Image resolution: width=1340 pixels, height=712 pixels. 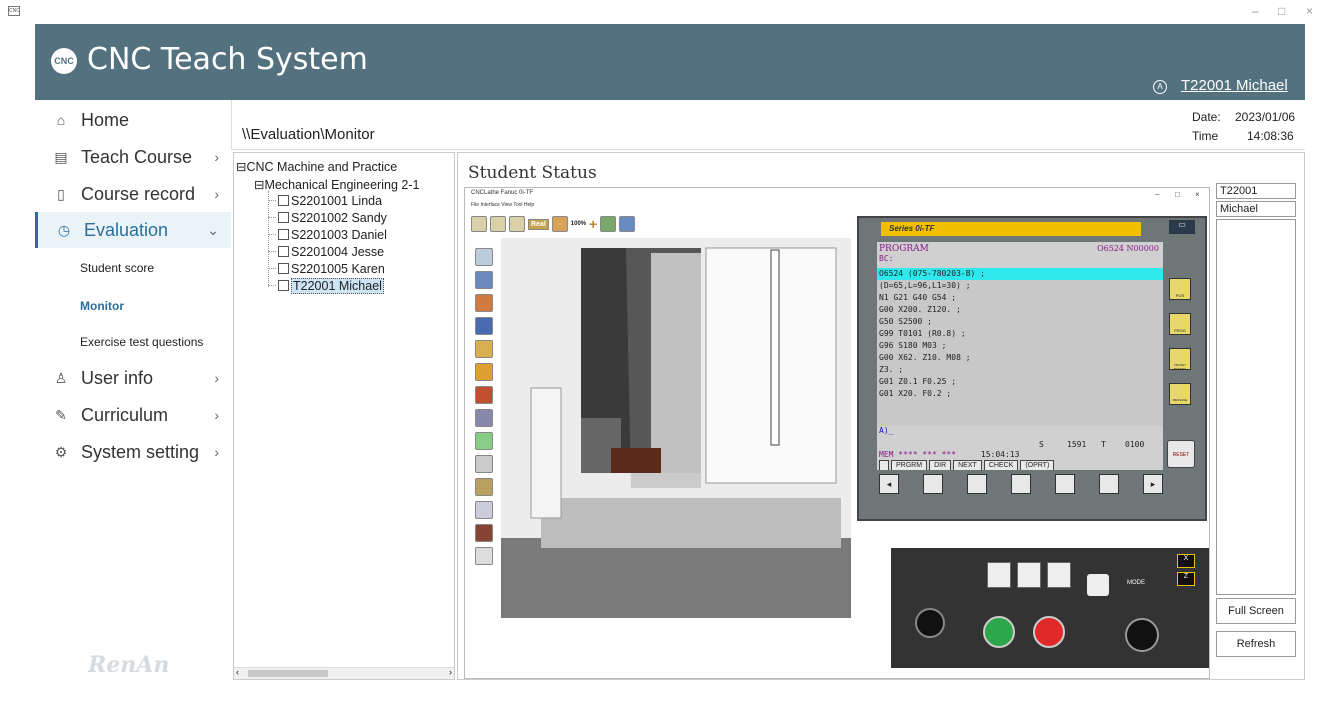 What do you see at coordinates (1309, 11) in the screenshot?
I see `close-button: ×` at bounding box center [1309, 11].